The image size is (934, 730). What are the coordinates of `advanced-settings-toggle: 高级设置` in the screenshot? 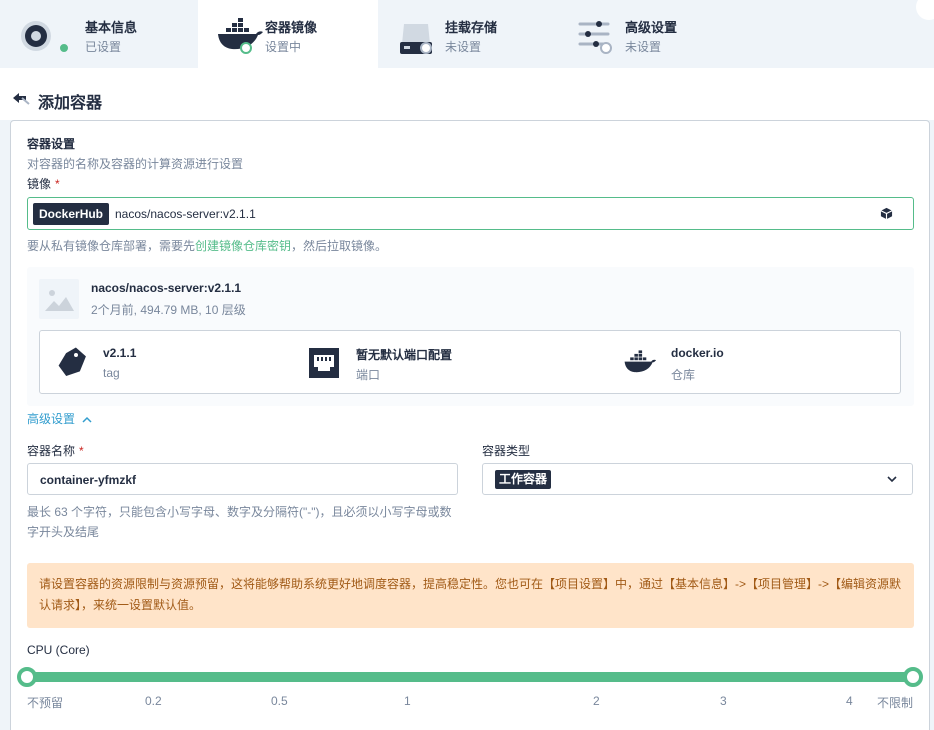 It's located at (59, 418).